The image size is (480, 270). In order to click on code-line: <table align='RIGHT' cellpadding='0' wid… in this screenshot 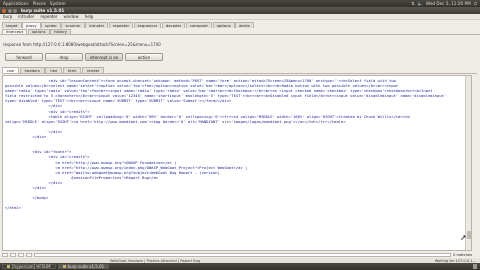, I will do `click(207, 116)`.